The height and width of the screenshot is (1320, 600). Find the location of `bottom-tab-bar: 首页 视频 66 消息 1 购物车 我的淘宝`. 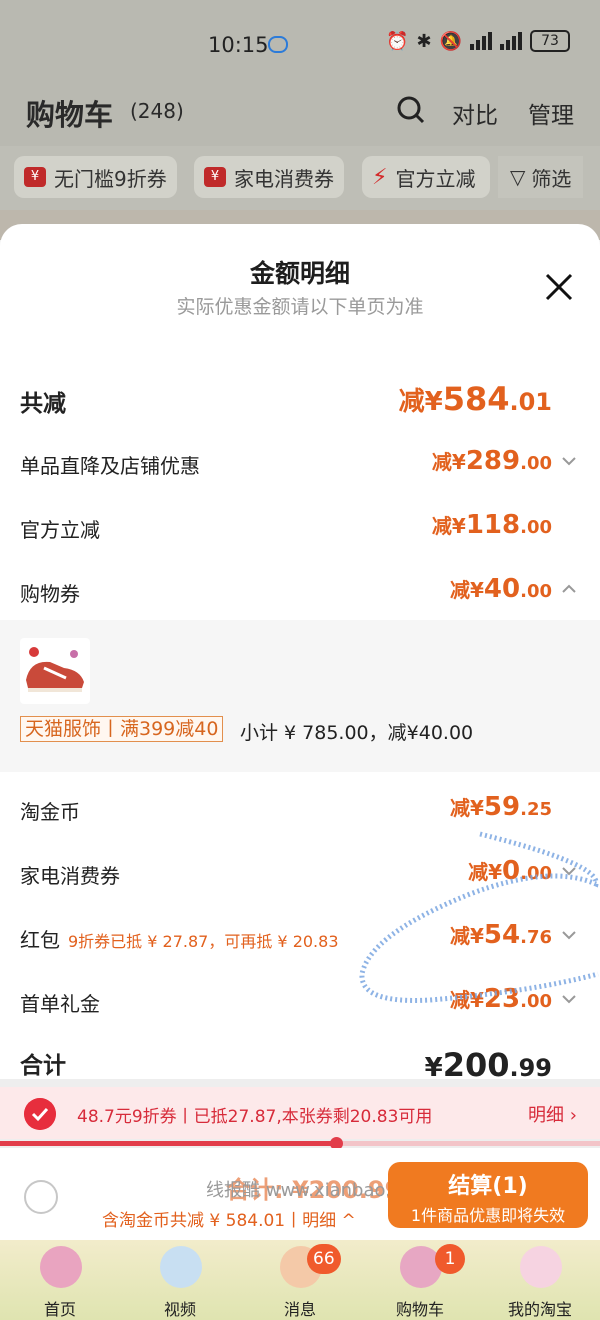

bottom-tab-bar: 首页 视频 66 消息 1 购物车 我的淘宝 is located at coordinates (300, 1280).